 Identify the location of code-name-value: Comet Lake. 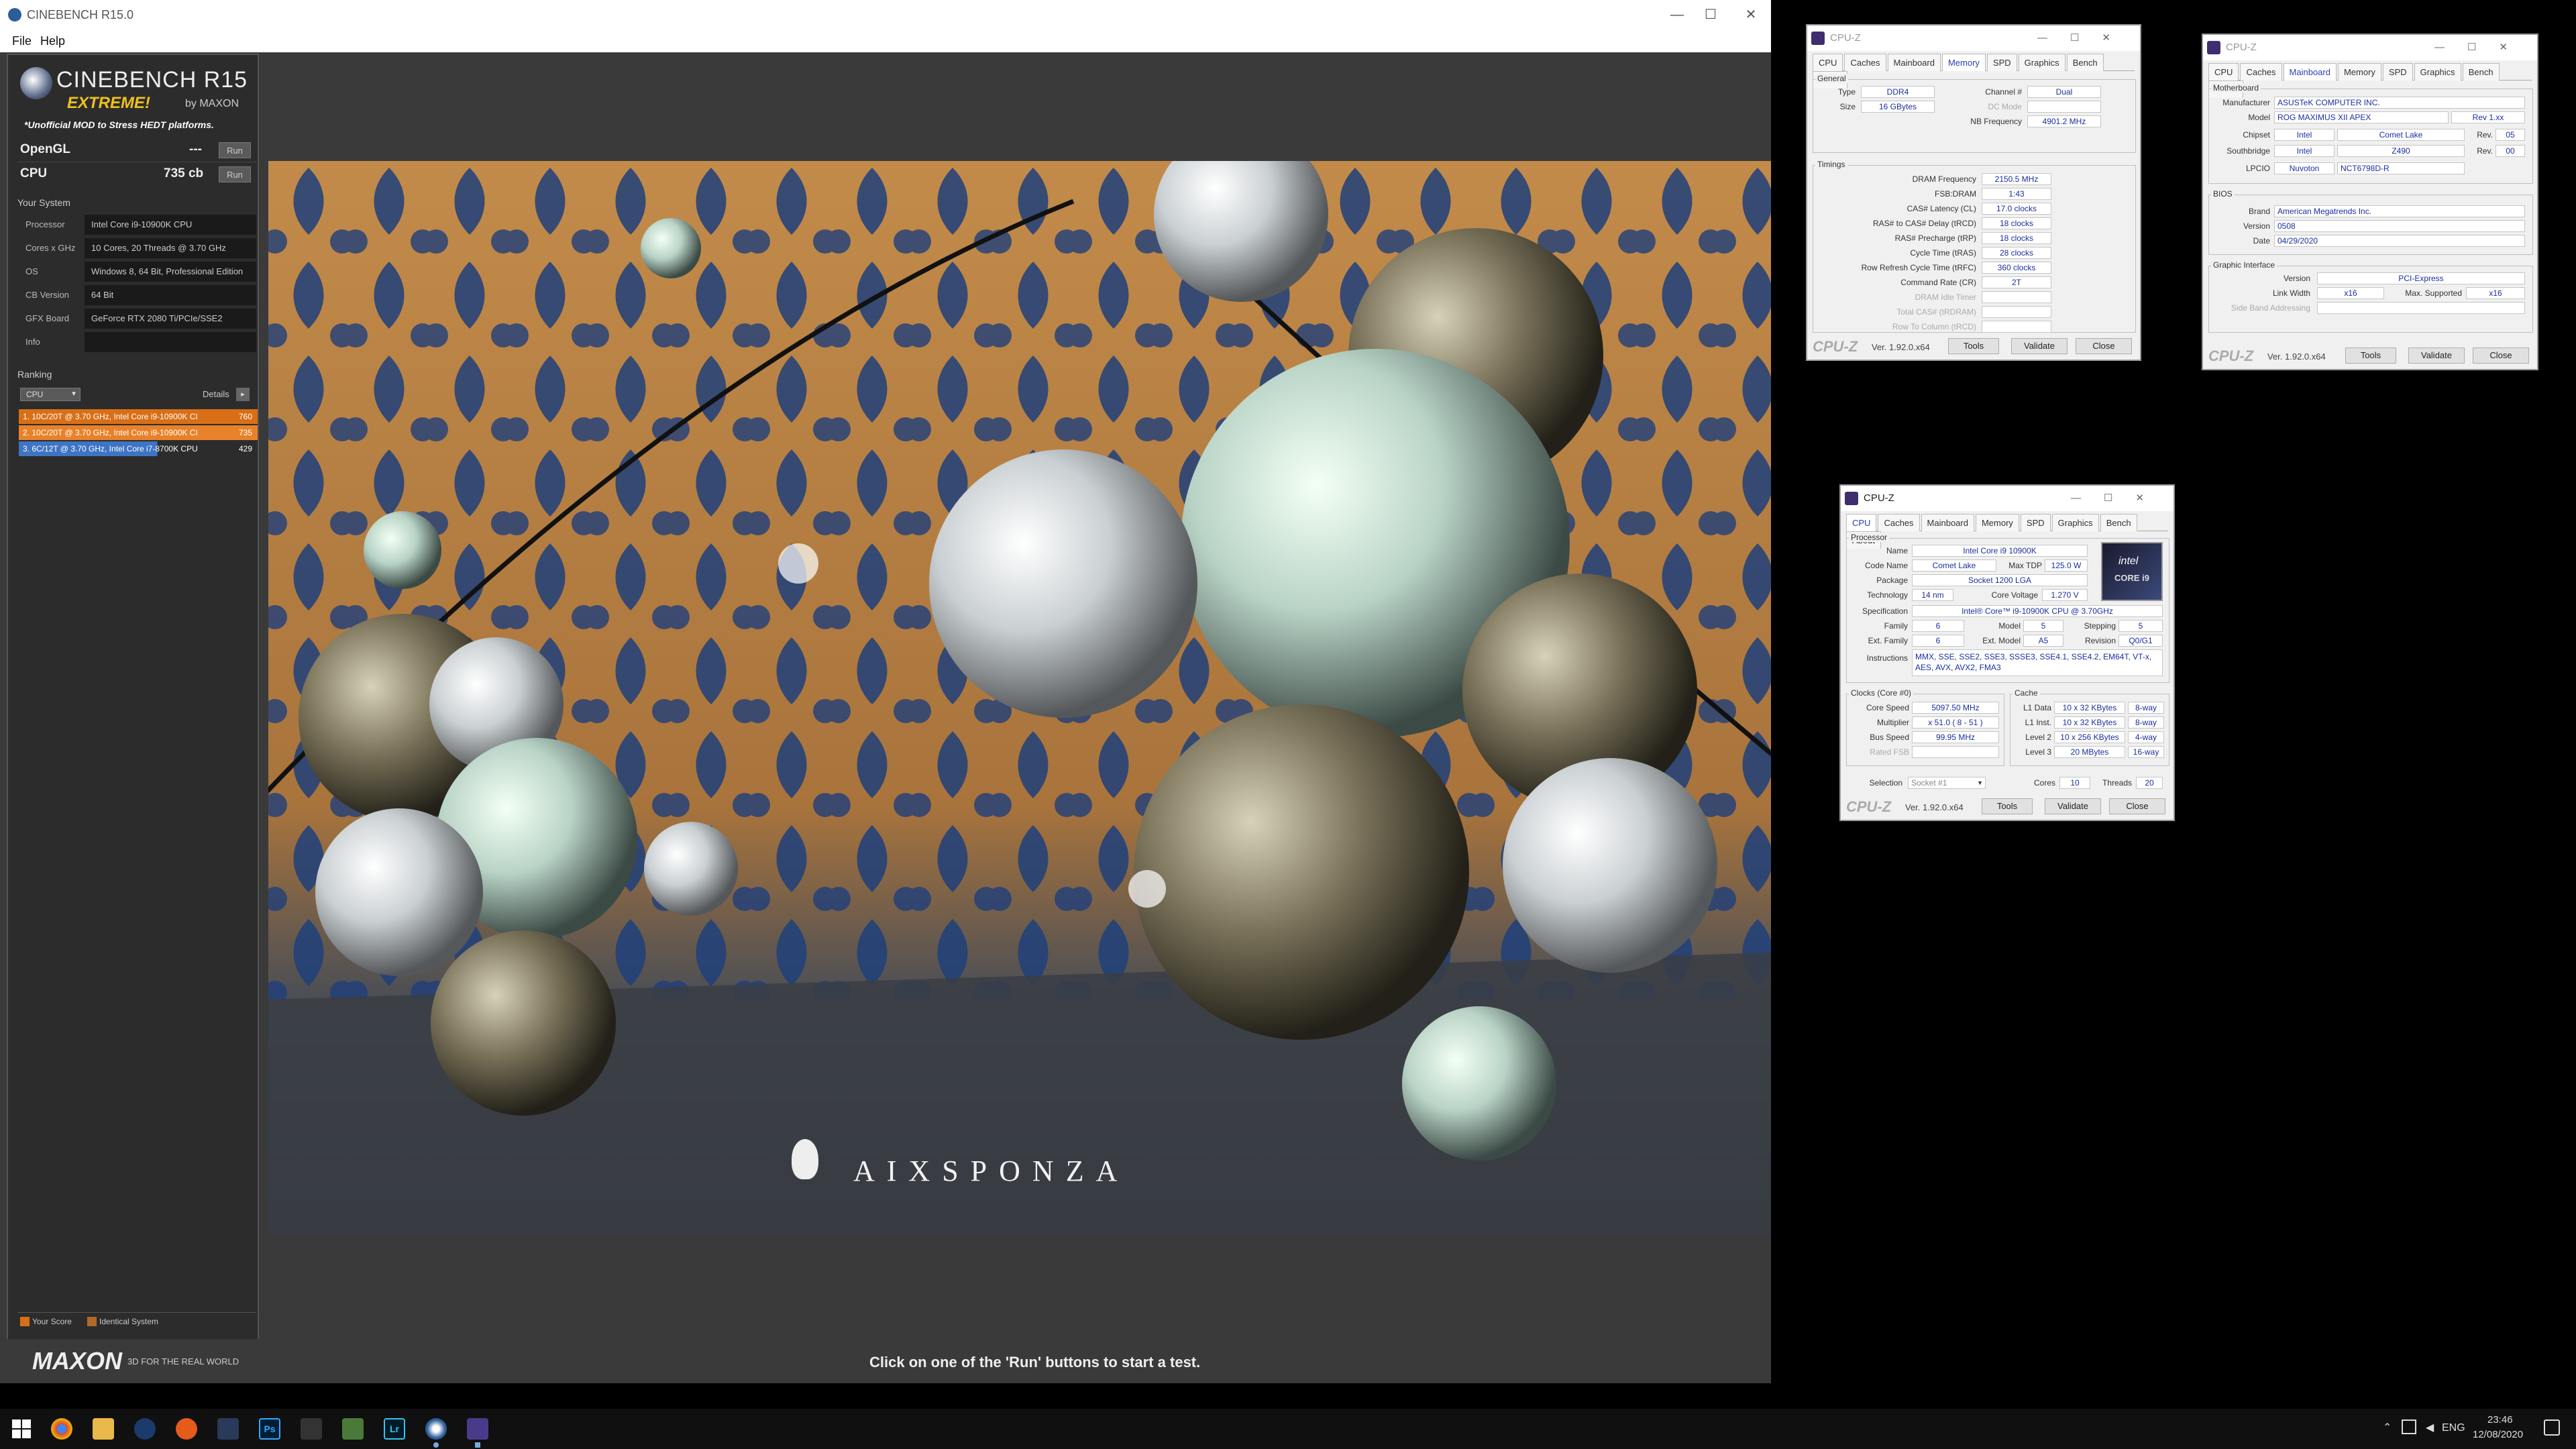
(1954, 565).